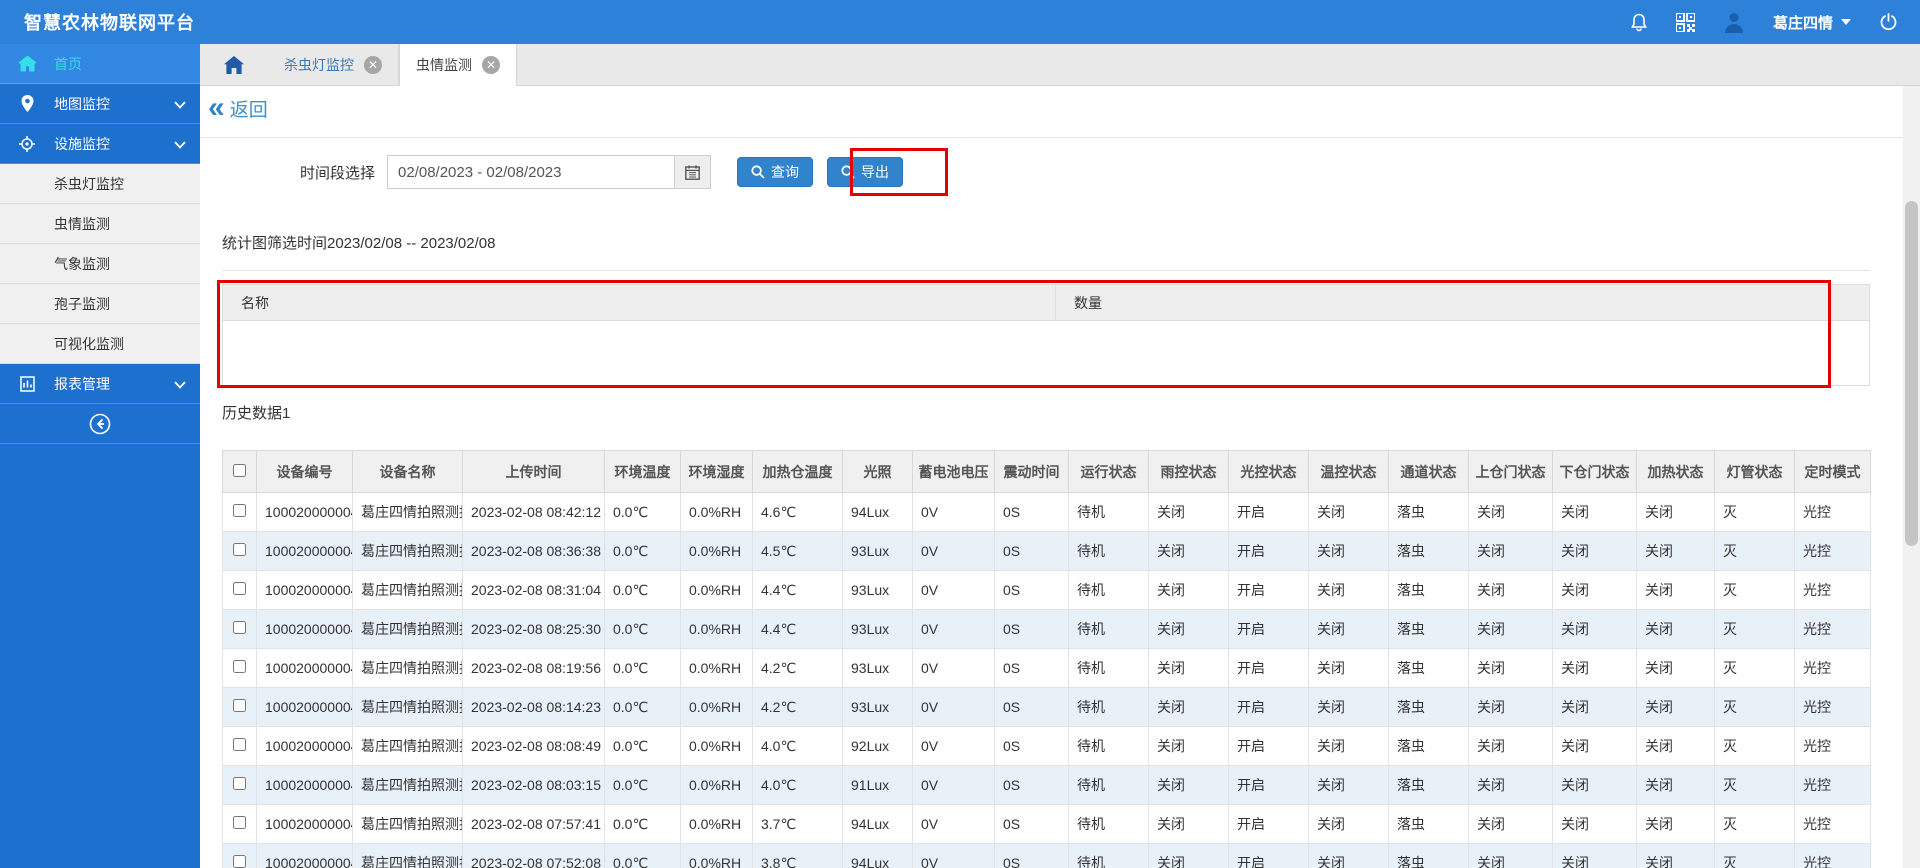 This screenshot has width=1920, height=868. Describe the element at coordinates (216, 107) in the screenshot. I see `double-chevron-left-icon: «` at that location.